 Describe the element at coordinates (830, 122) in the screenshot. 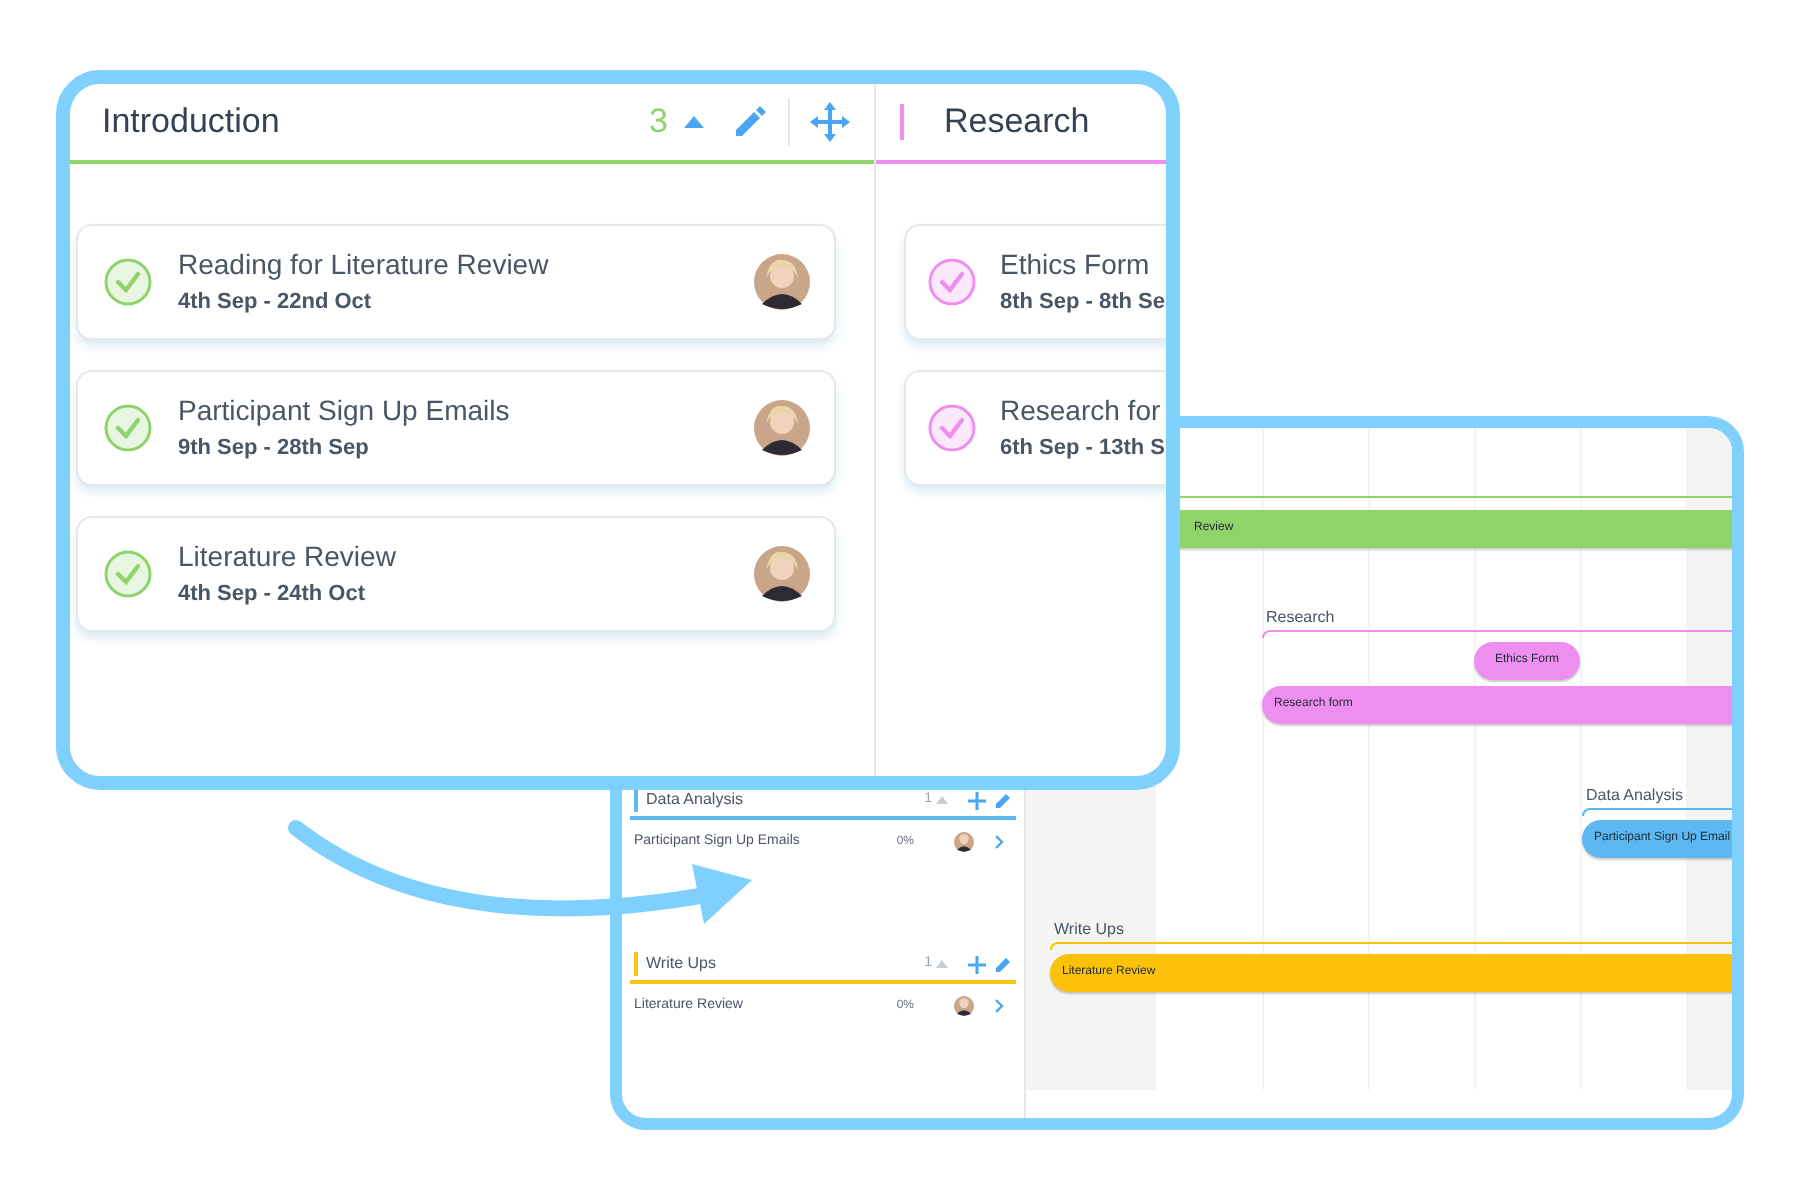

I see `move-icon` at that location.